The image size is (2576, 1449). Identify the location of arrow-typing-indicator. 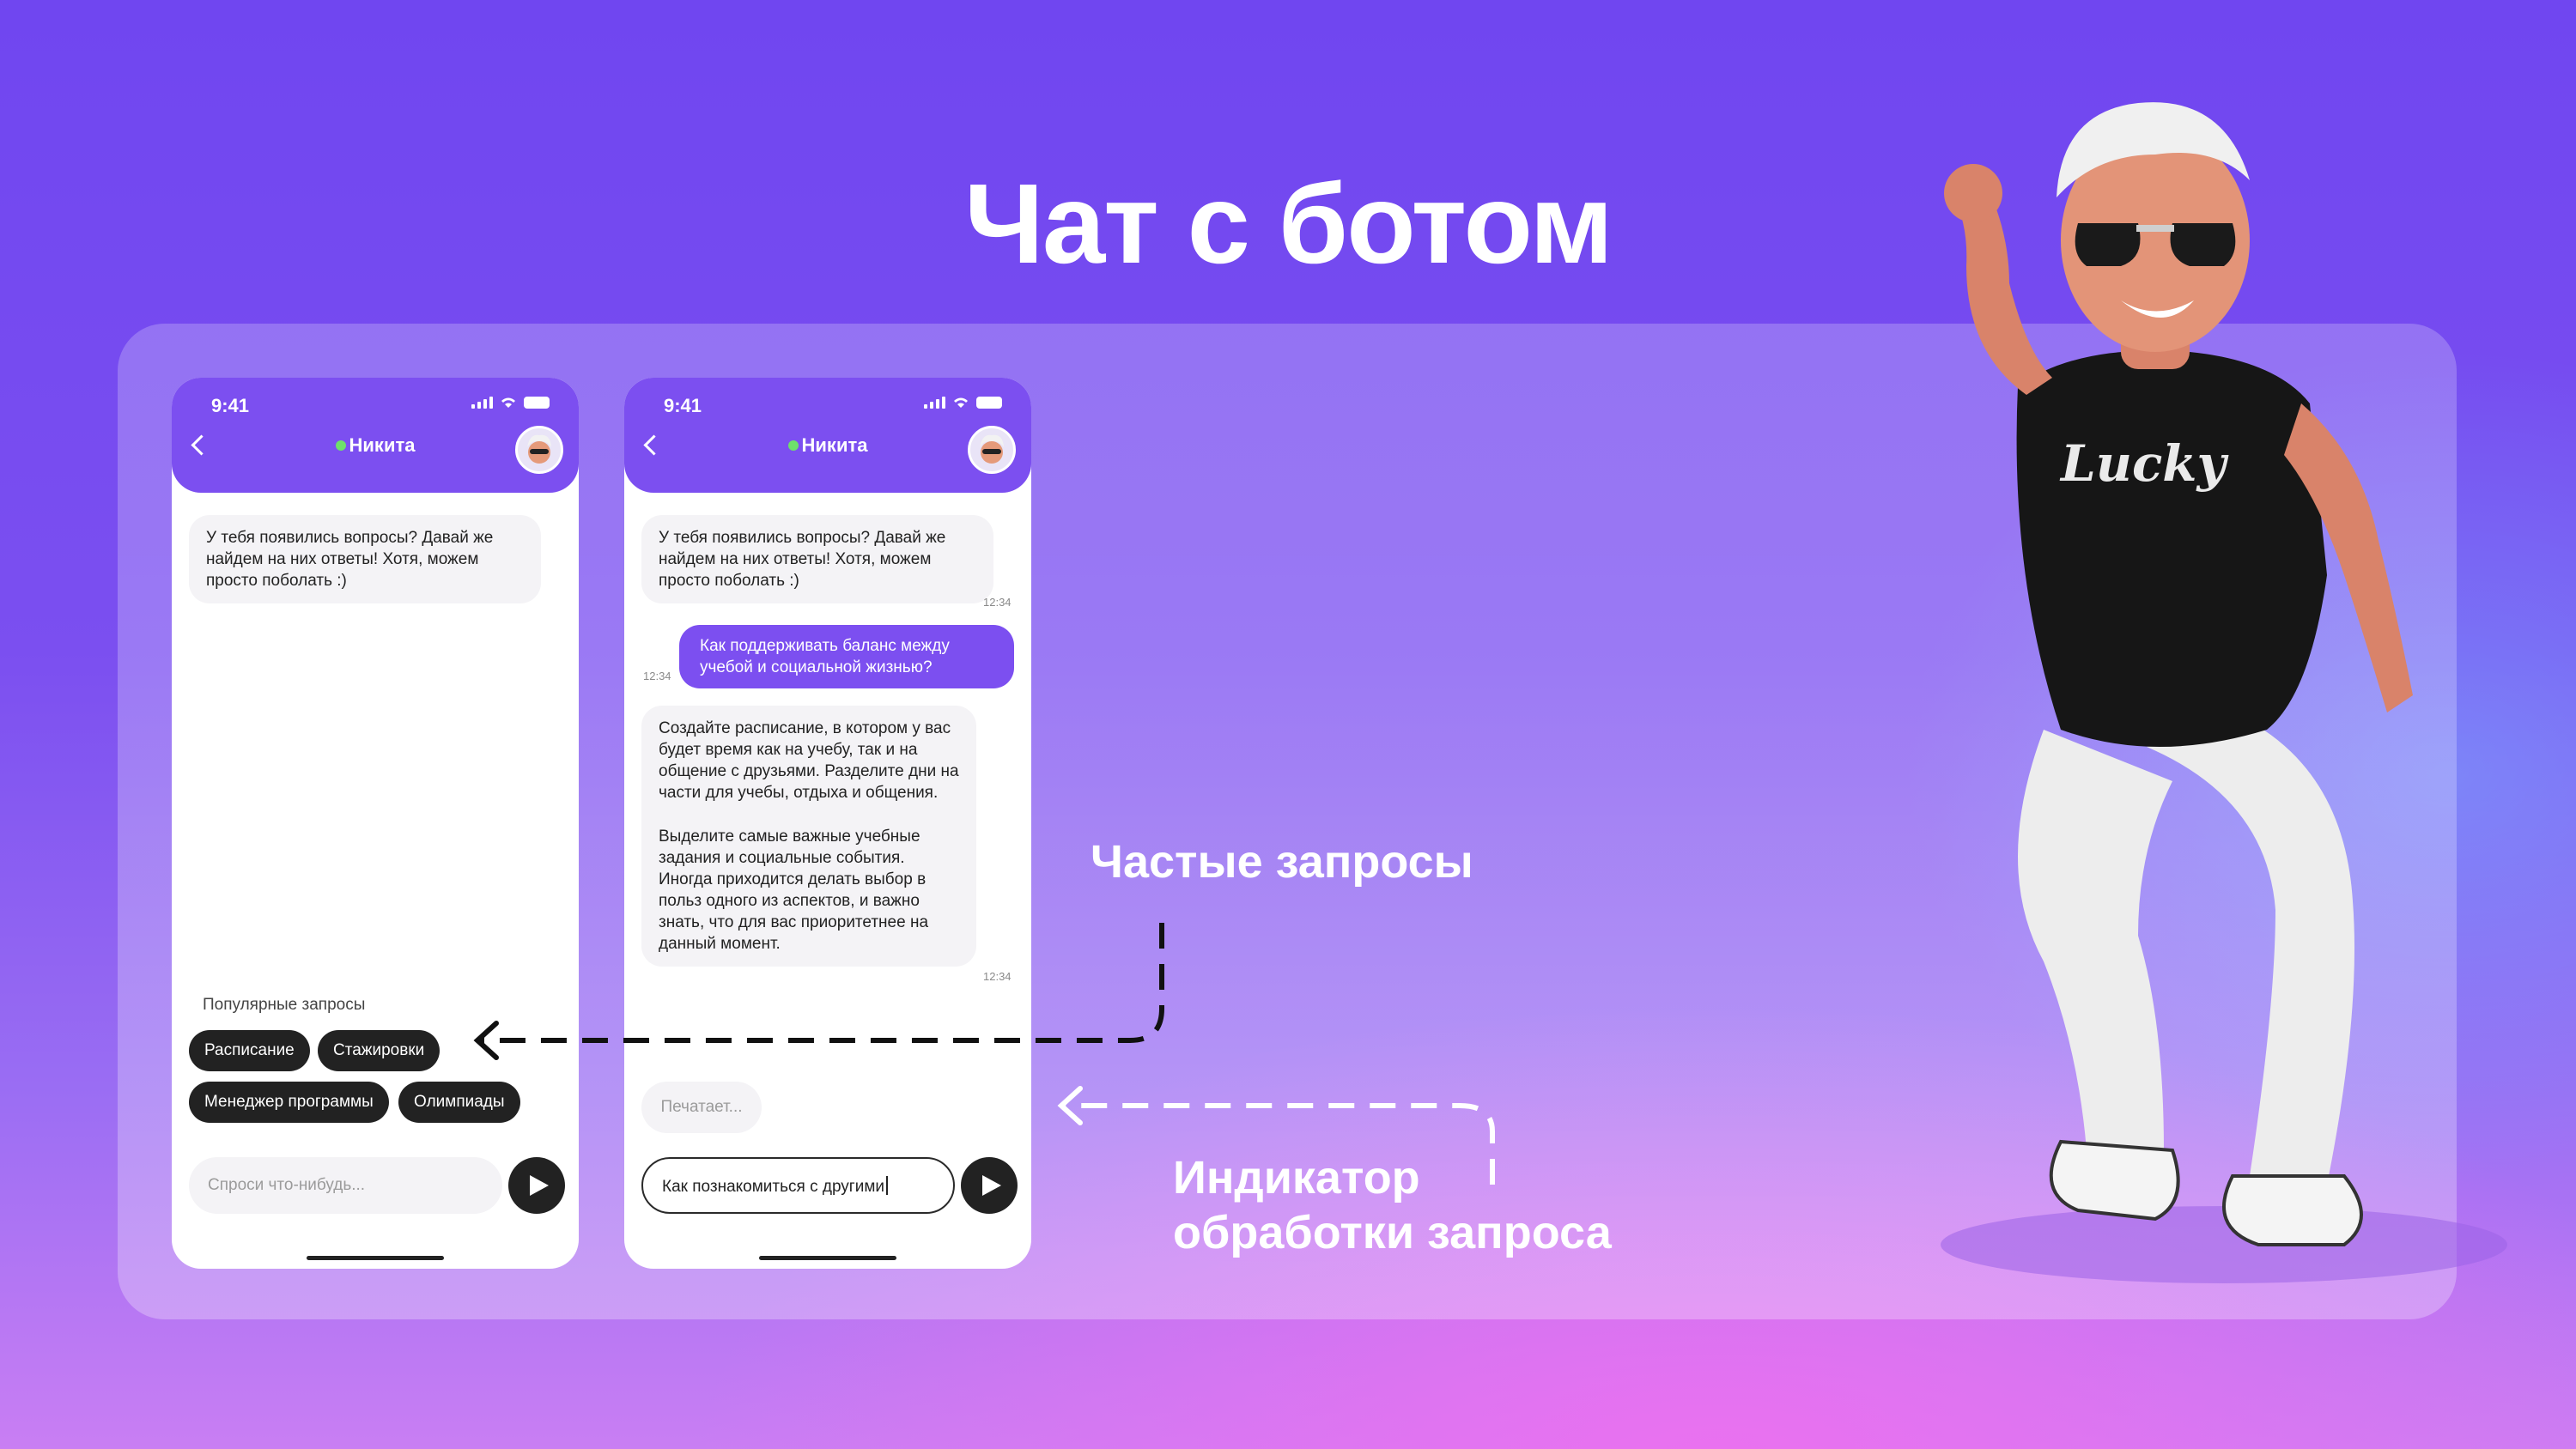
(1280, 1144).